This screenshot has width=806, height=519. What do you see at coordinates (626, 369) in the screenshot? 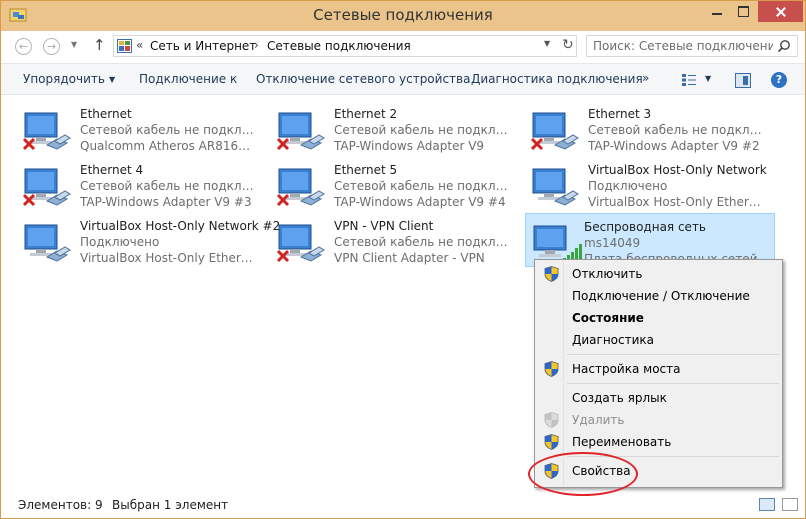
I see `menu-item-label: Настройка моста` at bounding box center [626, 369].